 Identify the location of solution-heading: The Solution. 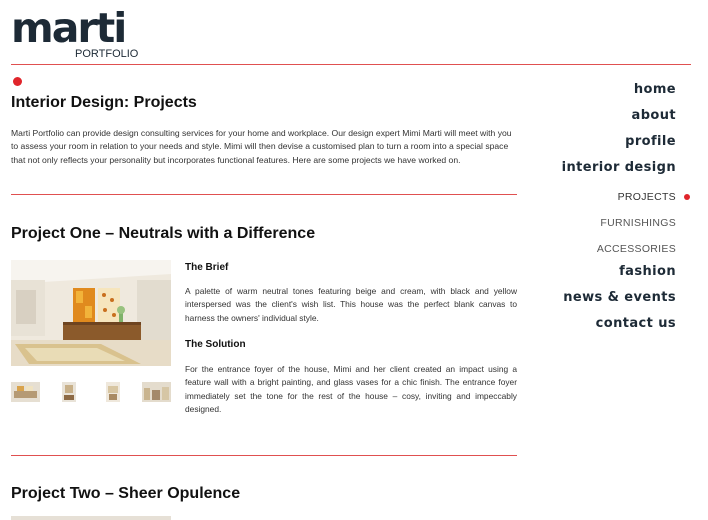
(215, 344).